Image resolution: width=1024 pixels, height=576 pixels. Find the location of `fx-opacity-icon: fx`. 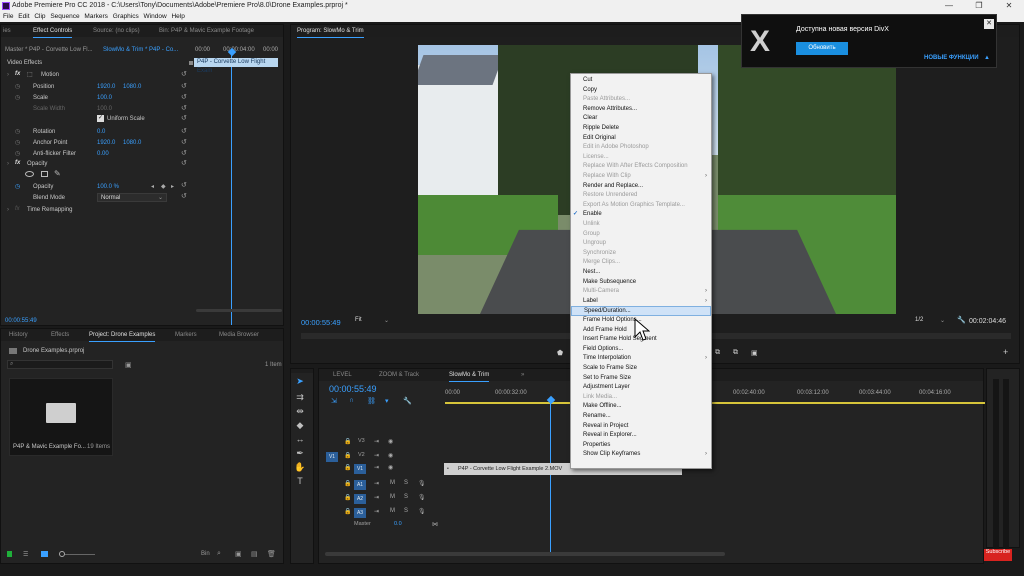

fx-opacity-icon: fx is located at coordinates (17, 163).